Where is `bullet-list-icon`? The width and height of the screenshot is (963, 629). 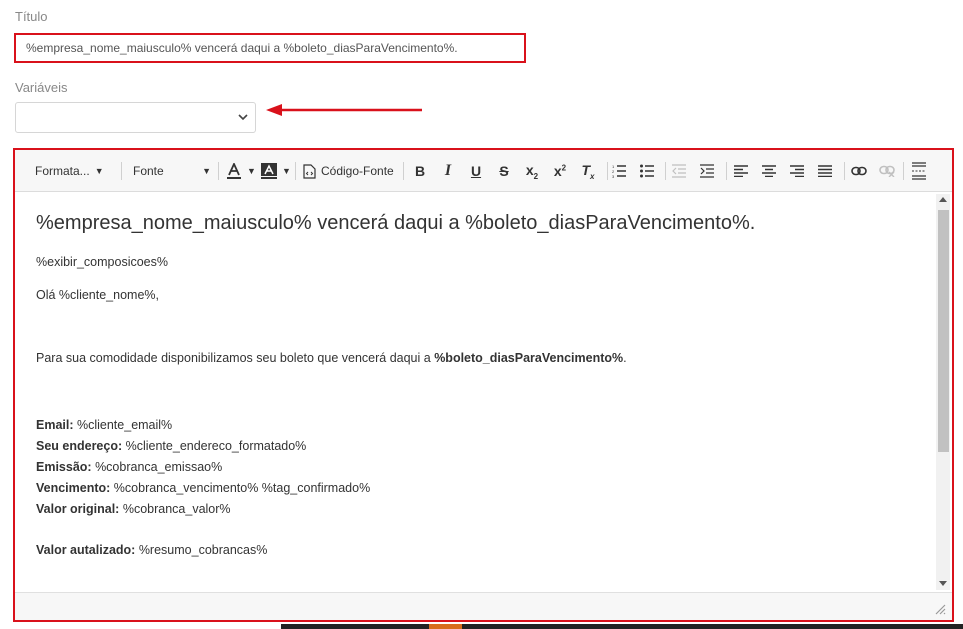
bullet-list-icon is located at coordinates (647, 171).